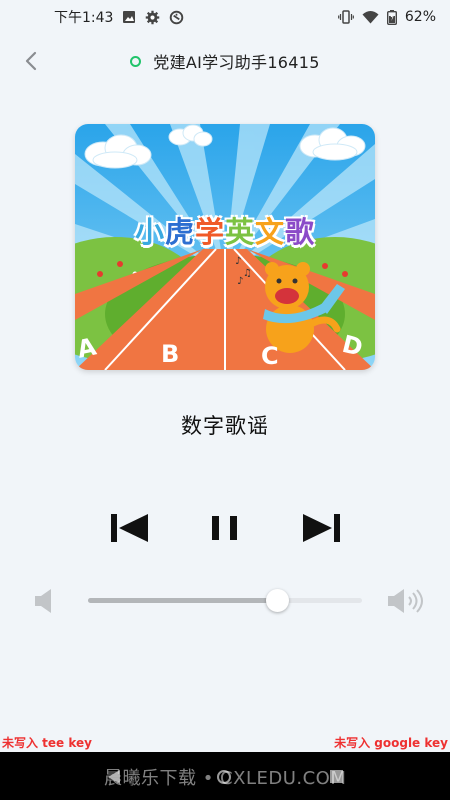 This screenshot has height=800, width=450. I want to click on title-bar: 党建AI学习助手16415, so click(225, 61).